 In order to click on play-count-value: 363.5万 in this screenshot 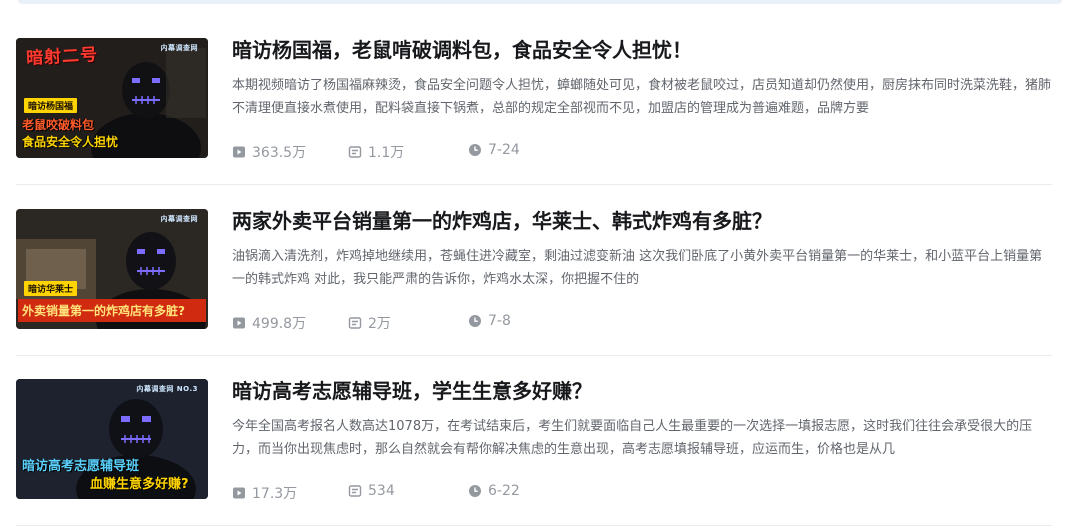, I will do `click(279, 153)`.